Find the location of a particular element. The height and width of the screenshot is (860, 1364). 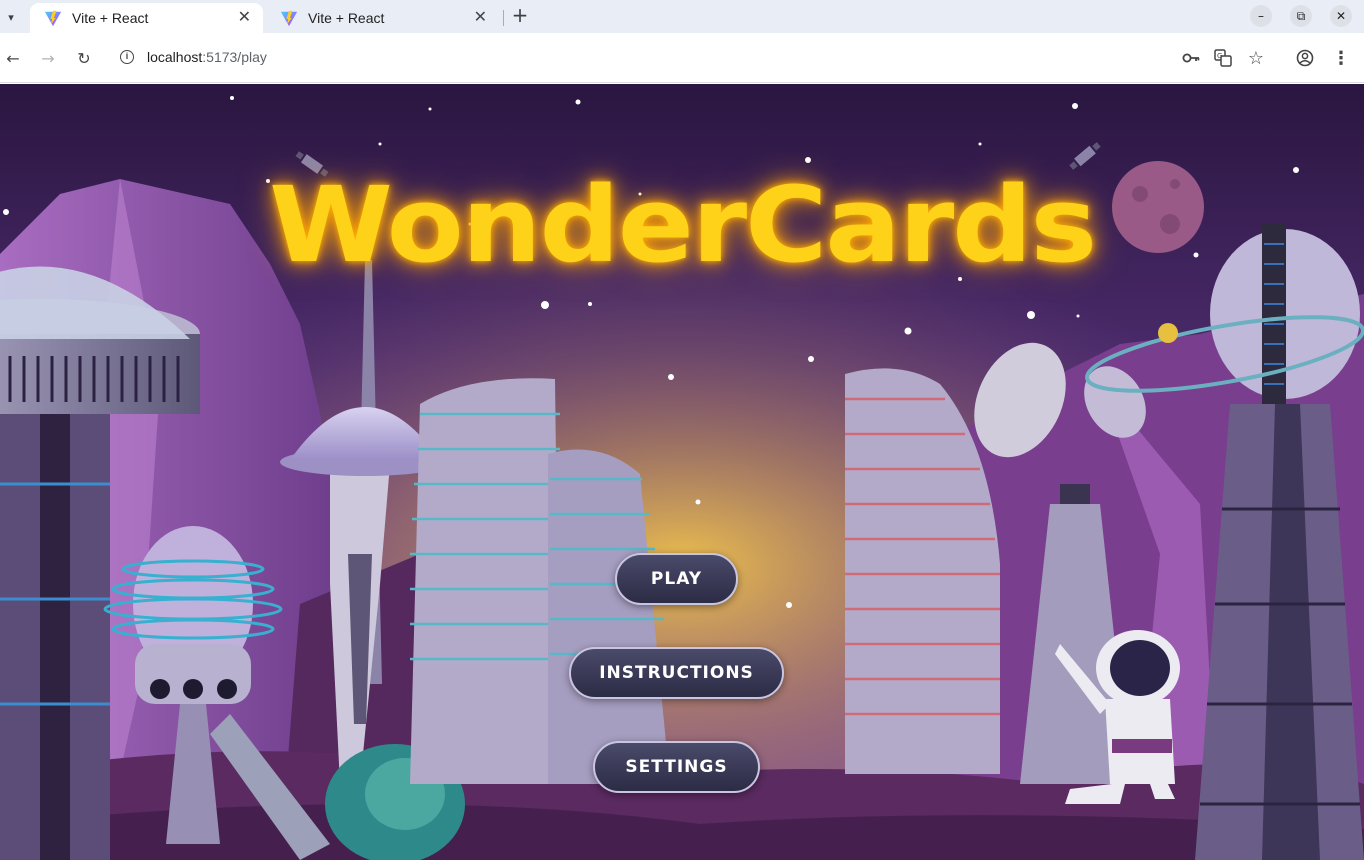

new-tab-icon: + is located at coordinates (520, 16).